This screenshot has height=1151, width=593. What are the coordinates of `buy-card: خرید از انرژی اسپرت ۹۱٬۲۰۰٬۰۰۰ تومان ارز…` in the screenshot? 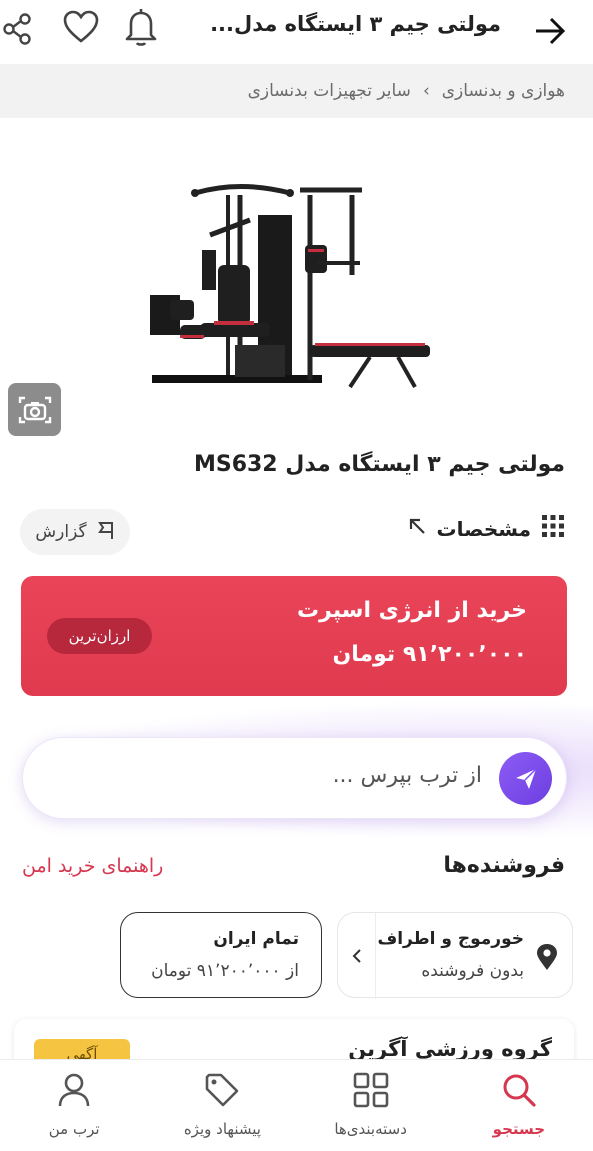 It's located at (294, 636).